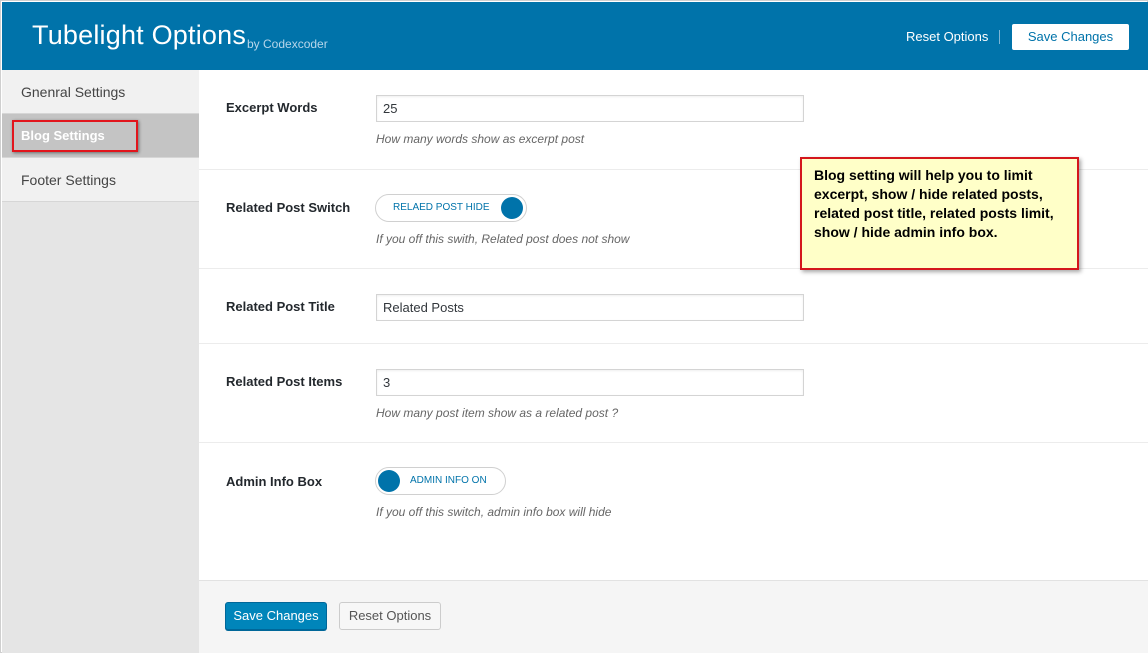  I want to click on sidebar-item-blog-settings: Blog Settings, so click(100, 136).